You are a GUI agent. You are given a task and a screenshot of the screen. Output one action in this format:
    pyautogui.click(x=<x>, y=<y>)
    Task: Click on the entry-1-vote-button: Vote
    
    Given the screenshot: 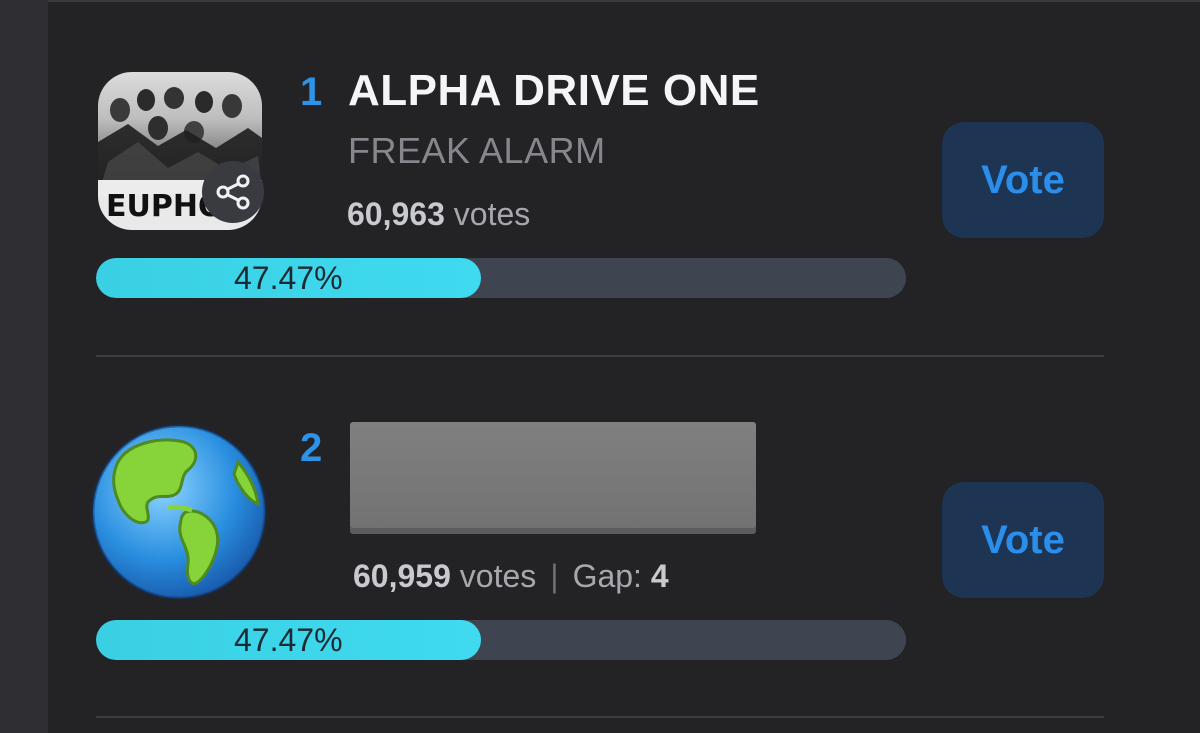 What is the action you would take?
    pyautogui.click(x=1023, y=180)
    